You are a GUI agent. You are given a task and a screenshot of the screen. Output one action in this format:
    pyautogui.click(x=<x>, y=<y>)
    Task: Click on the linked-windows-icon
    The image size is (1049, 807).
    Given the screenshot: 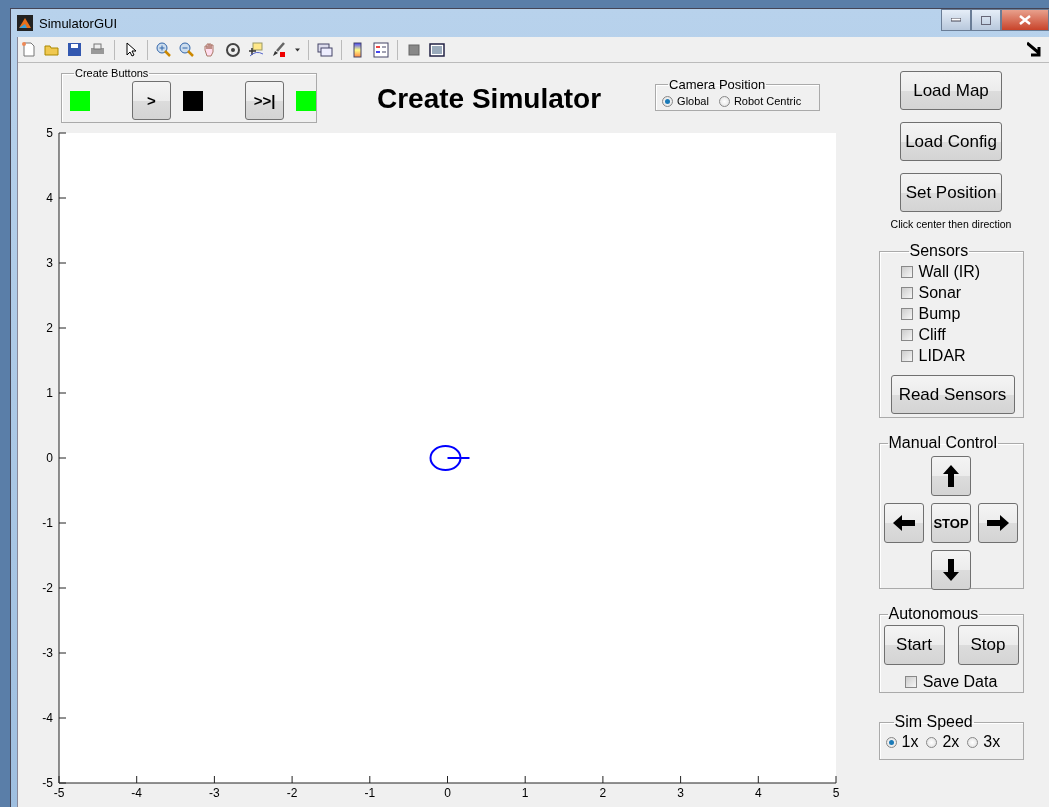 What is the action you would take?
    pyautogui.click(x=325, y=49)
    